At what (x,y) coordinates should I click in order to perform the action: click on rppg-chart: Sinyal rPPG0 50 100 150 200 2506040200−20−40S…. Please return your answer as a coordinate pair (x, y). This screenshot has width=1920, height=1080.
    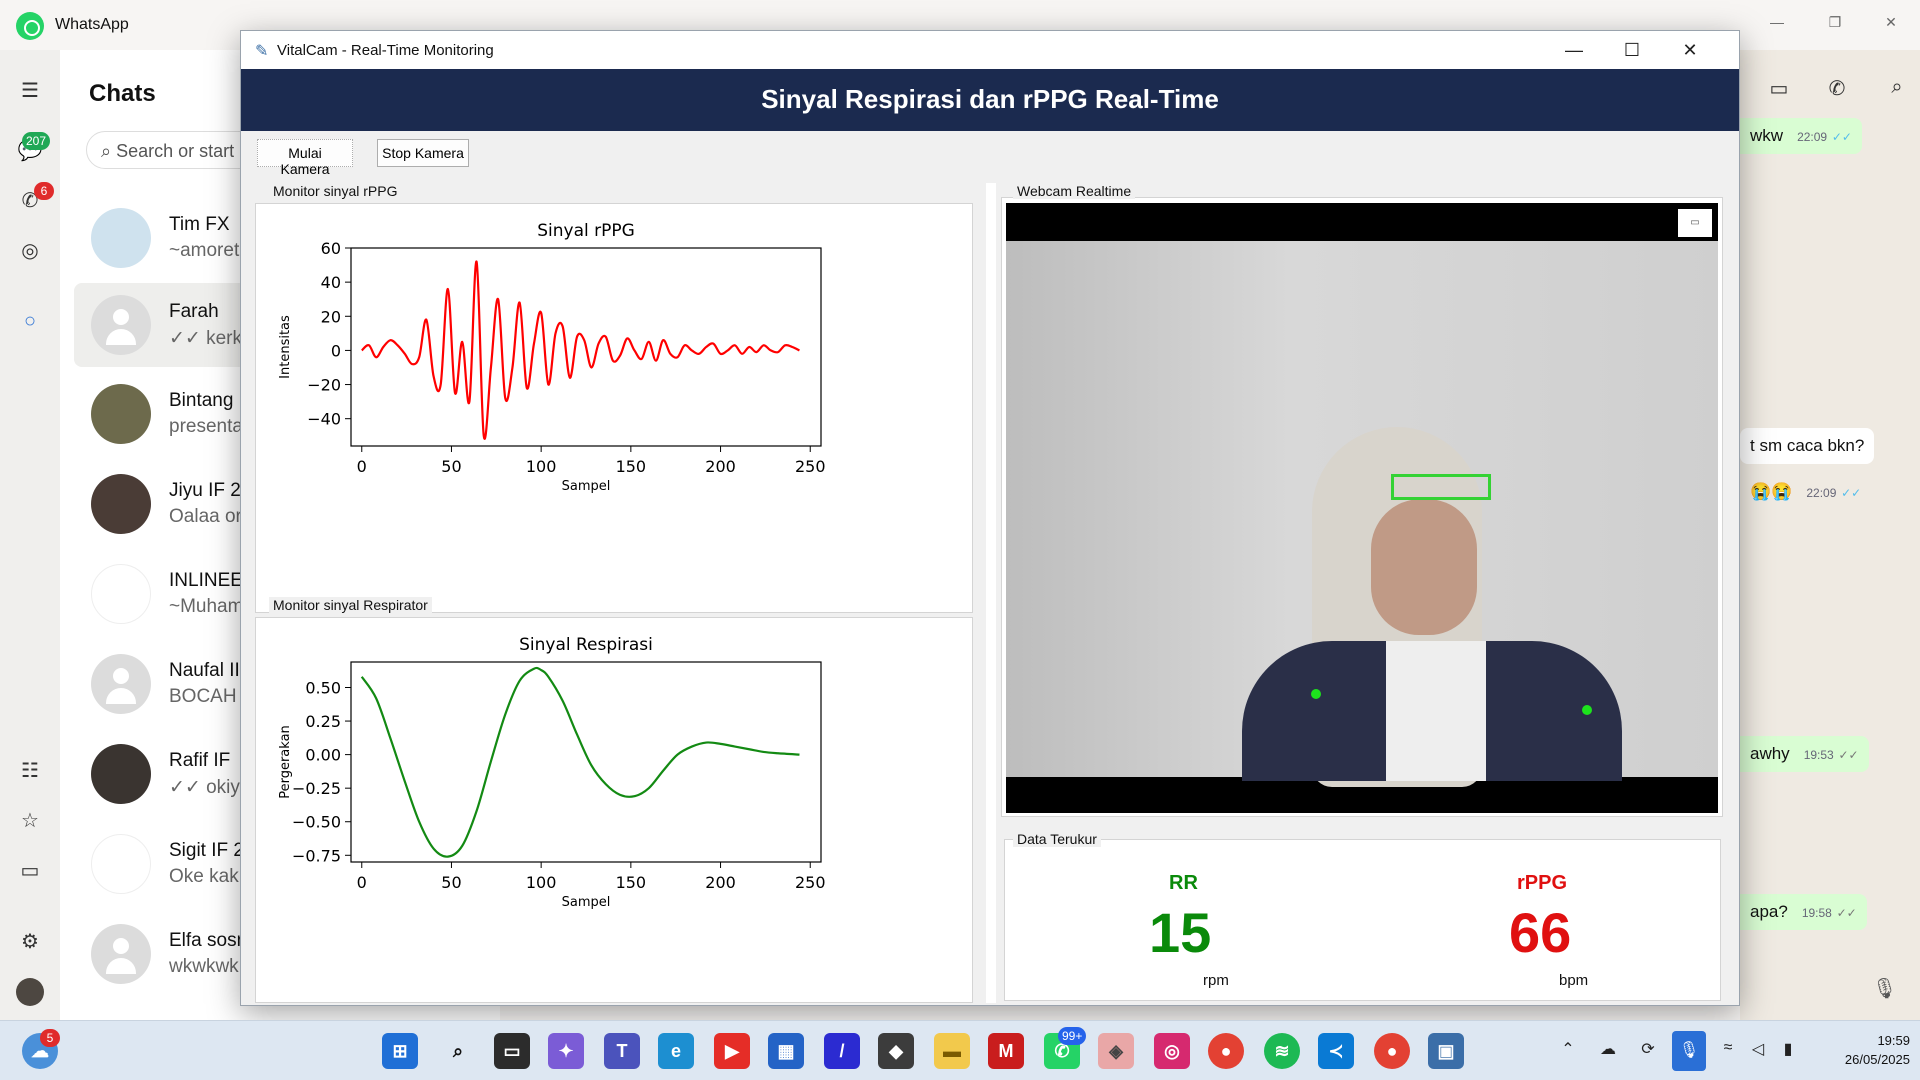
    Looking at the image, I should click on (552, 357).